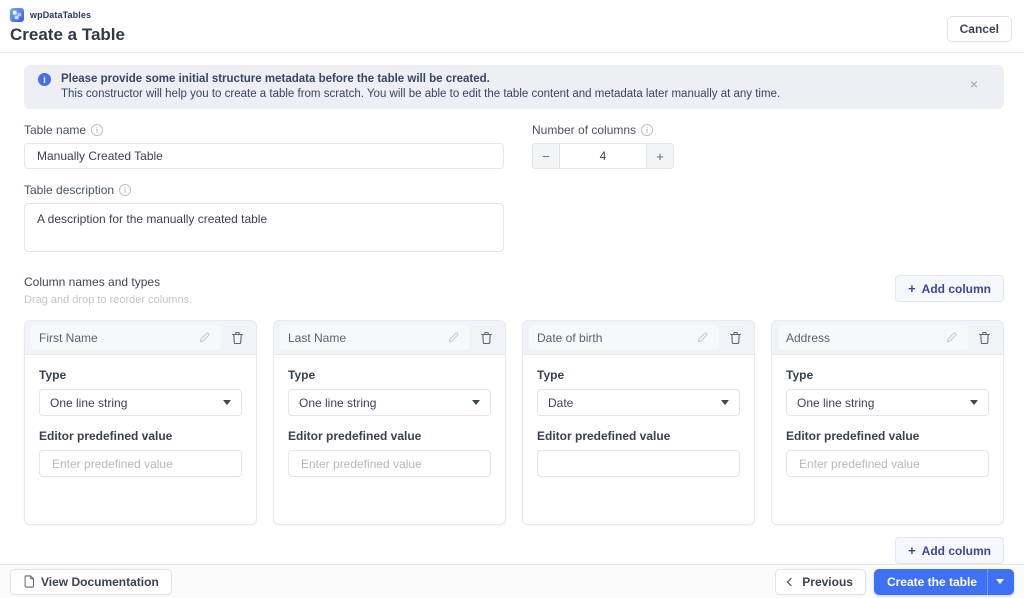 The height and width of the screenshot is (598, 1024). What do you see at coordinates (61, 15) in the screenshot?
I see `brand-name: wpDataTables` at bounding box center [61, 15].